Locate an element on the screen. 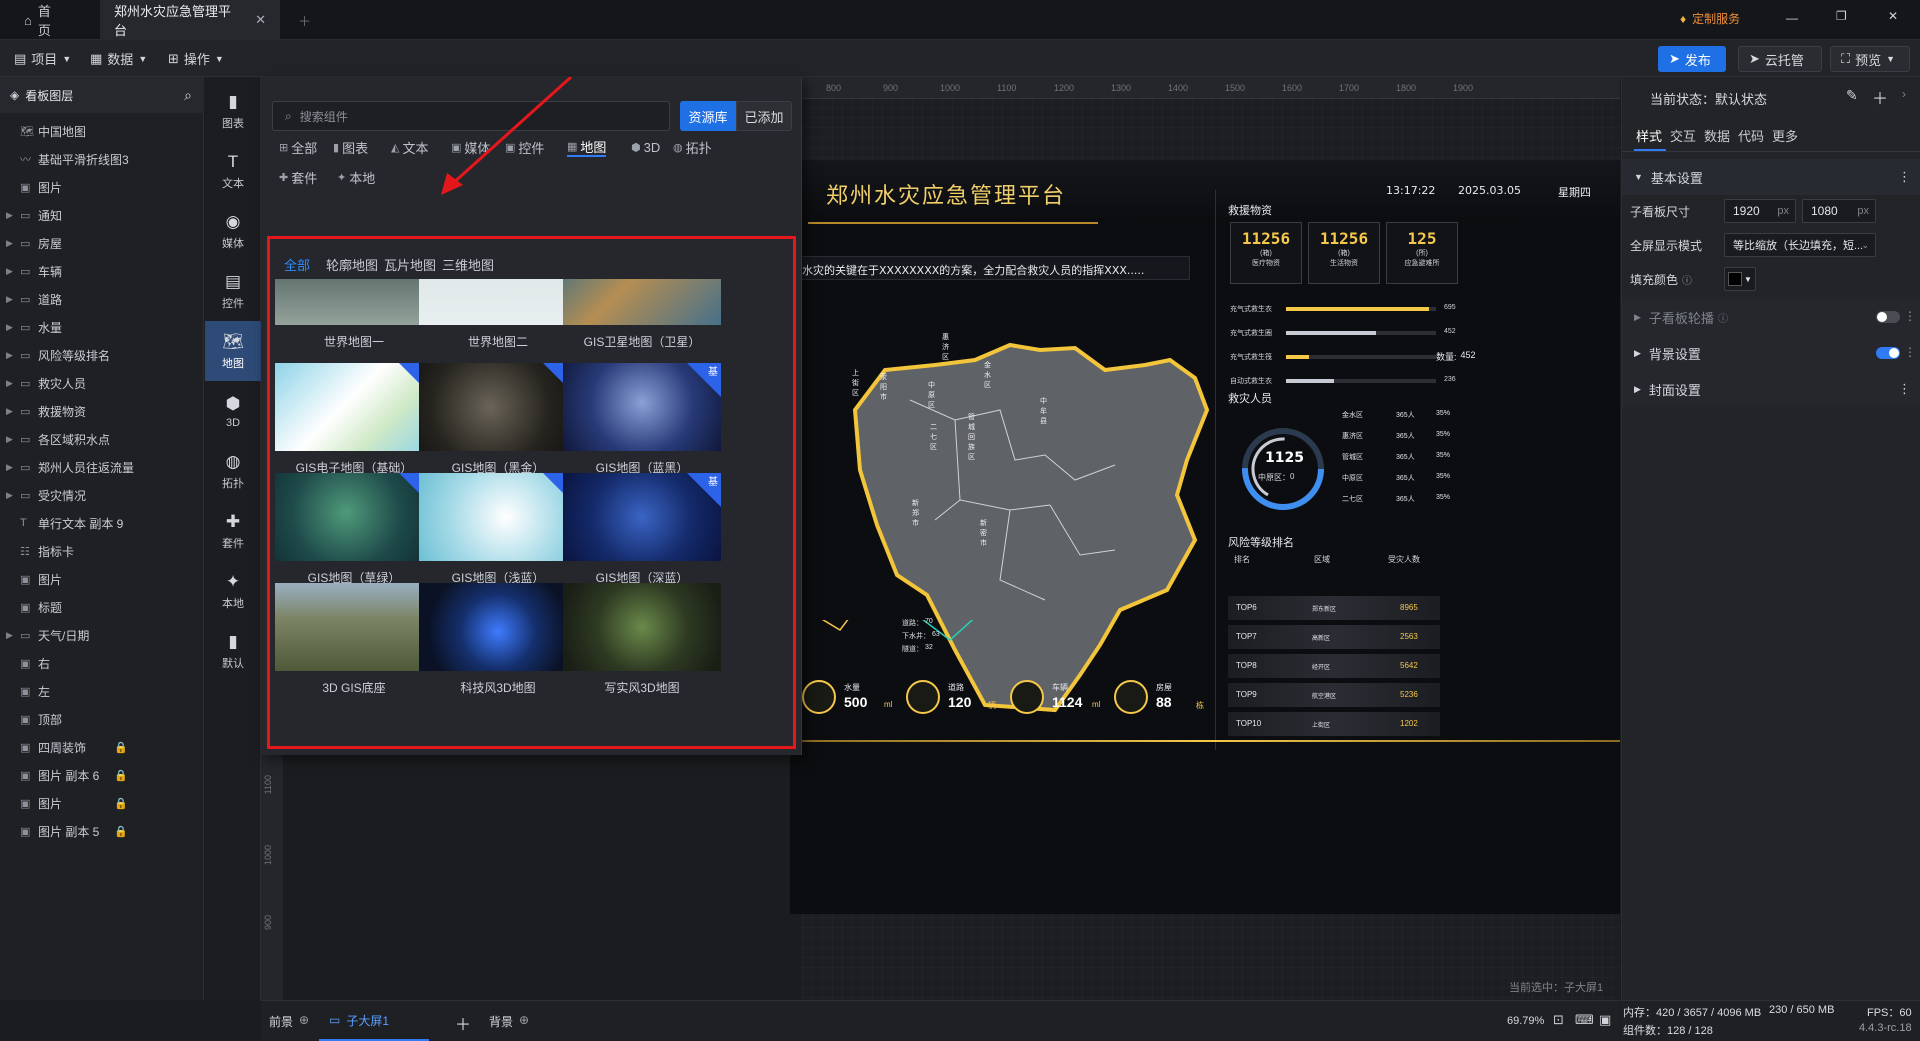 Image resolution: width=1920 pixels, height=1041 pixels. rail-item-map: 🗺 地图 is located at coordinates (233, 351).